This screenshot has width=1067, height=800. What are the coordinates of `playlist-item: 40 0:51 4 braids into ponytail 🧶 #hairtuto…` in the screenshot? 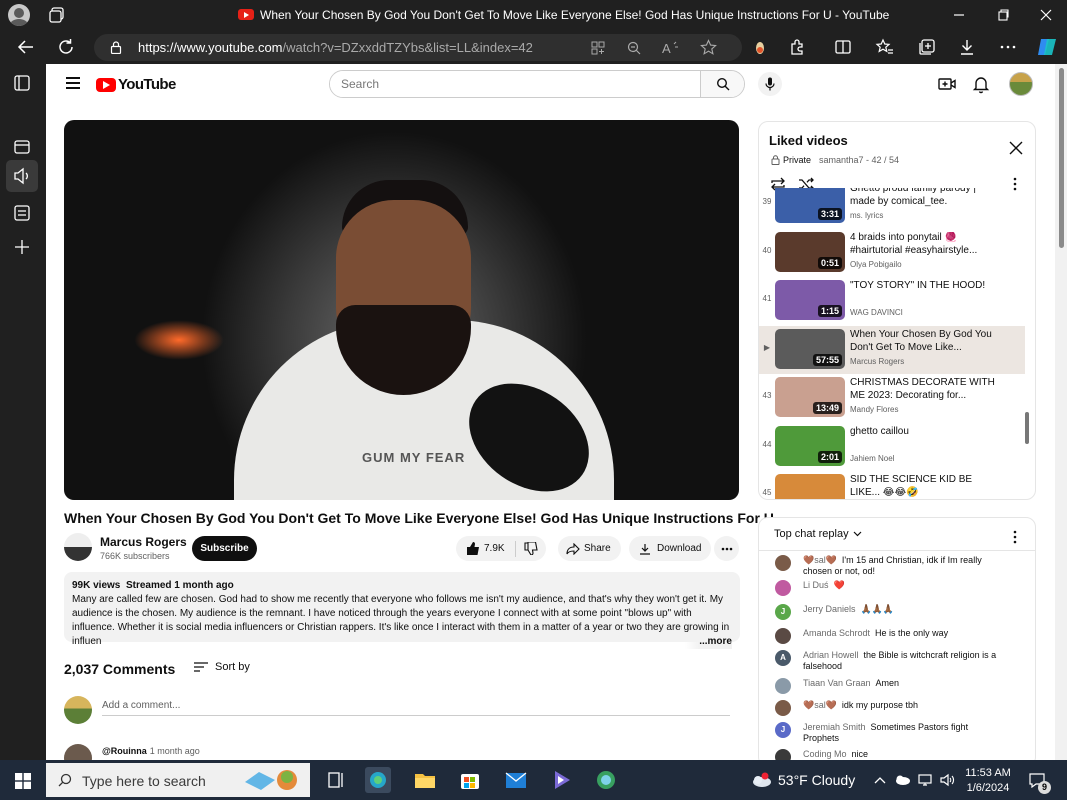 It's located at (892, 253).